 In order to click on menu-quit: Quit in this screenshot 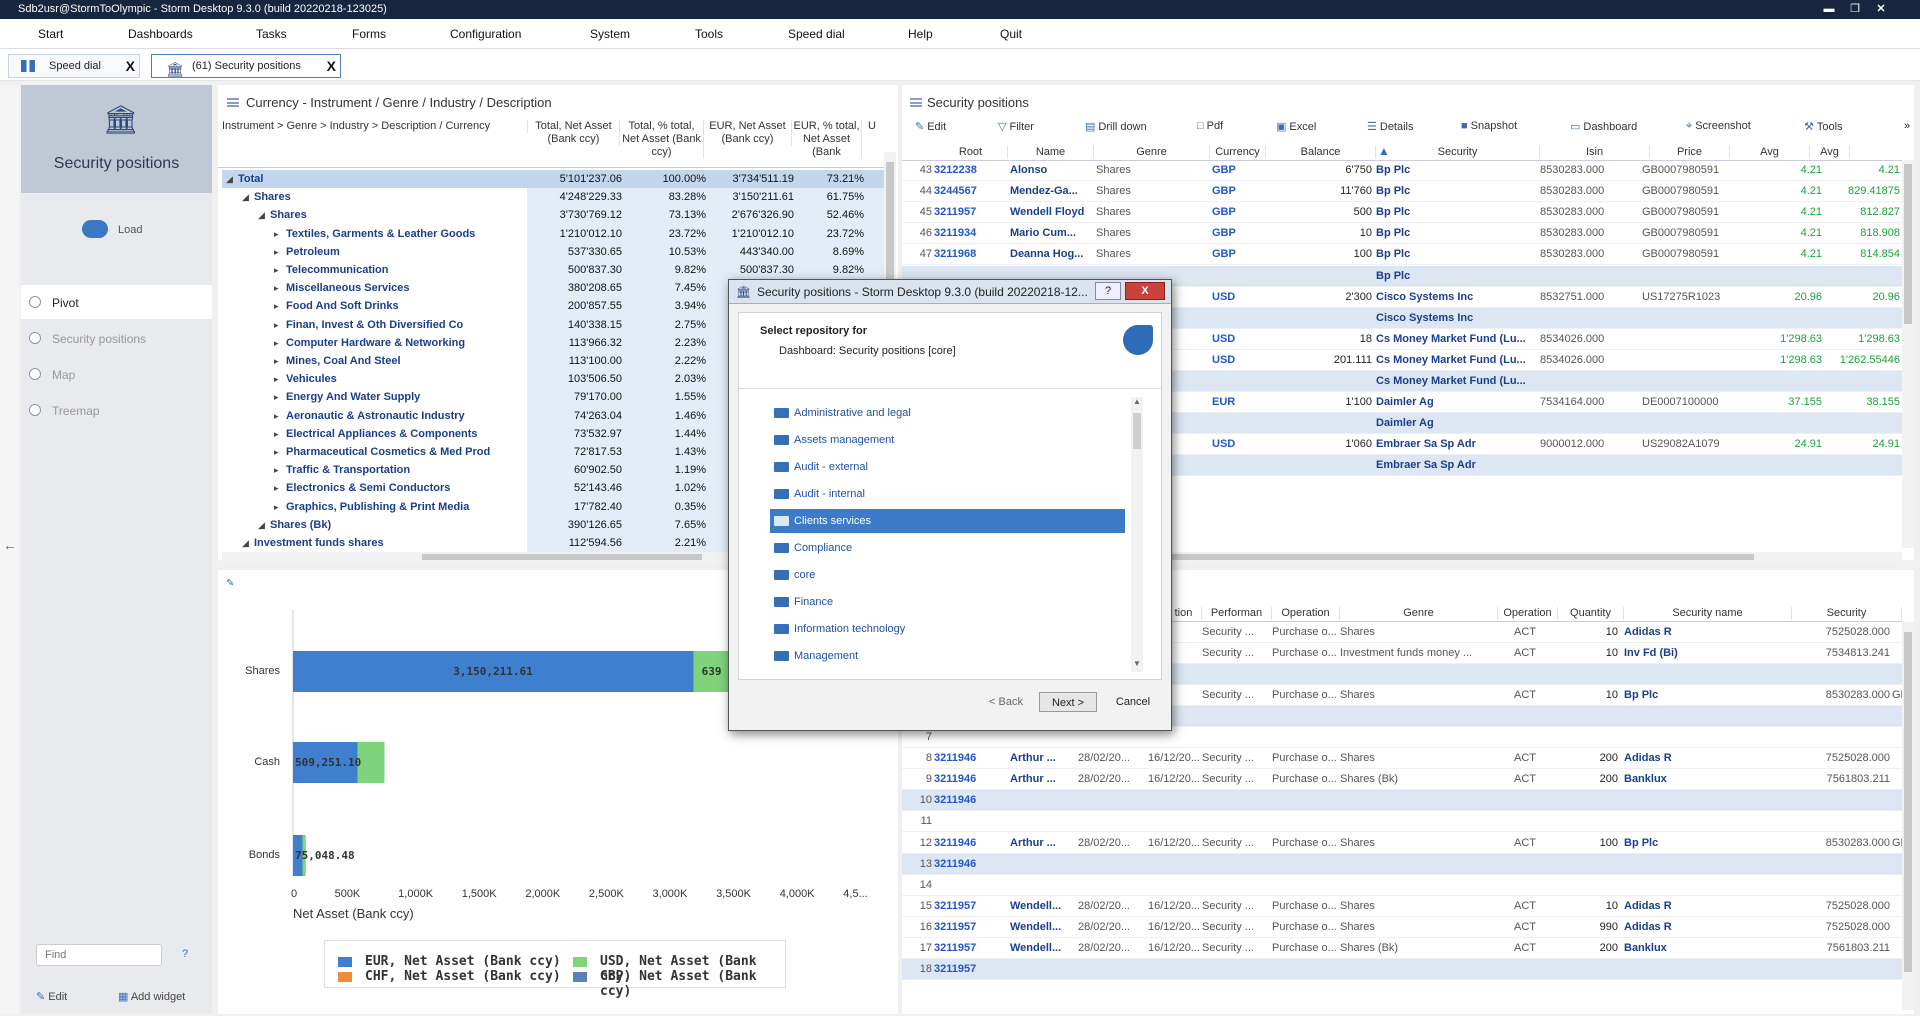, I will do `click(1011, 34)`.